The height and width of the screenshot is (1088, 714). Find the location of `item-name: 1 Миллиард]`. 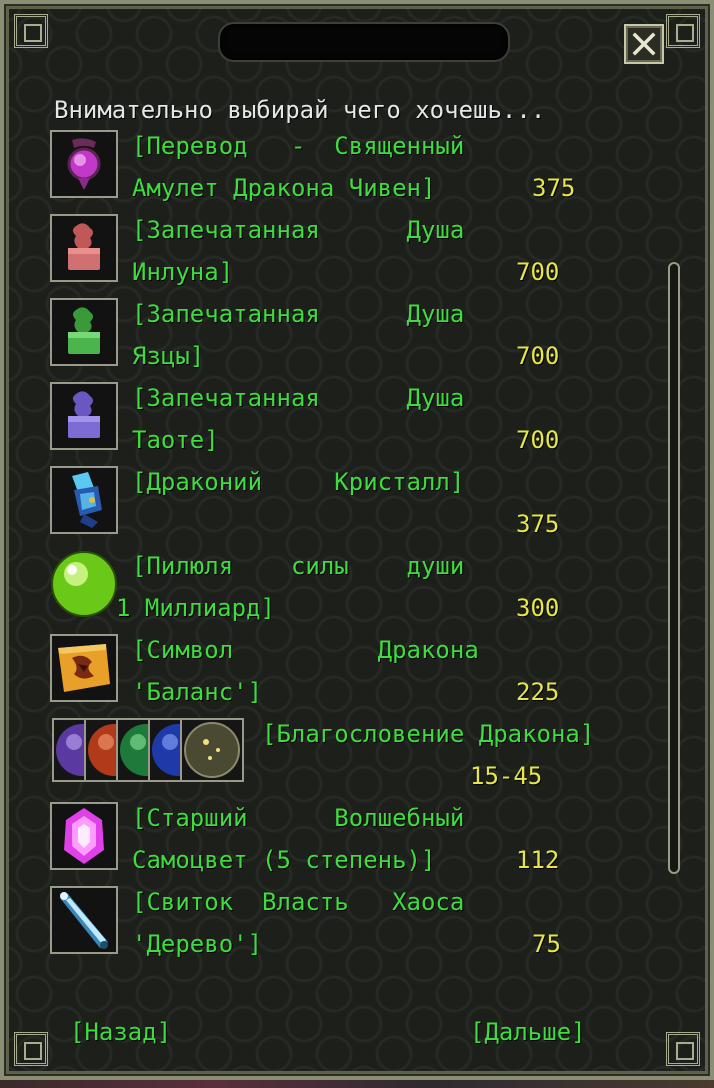

item-name: 1 Миллиард] is located at coordinates (195, 608).